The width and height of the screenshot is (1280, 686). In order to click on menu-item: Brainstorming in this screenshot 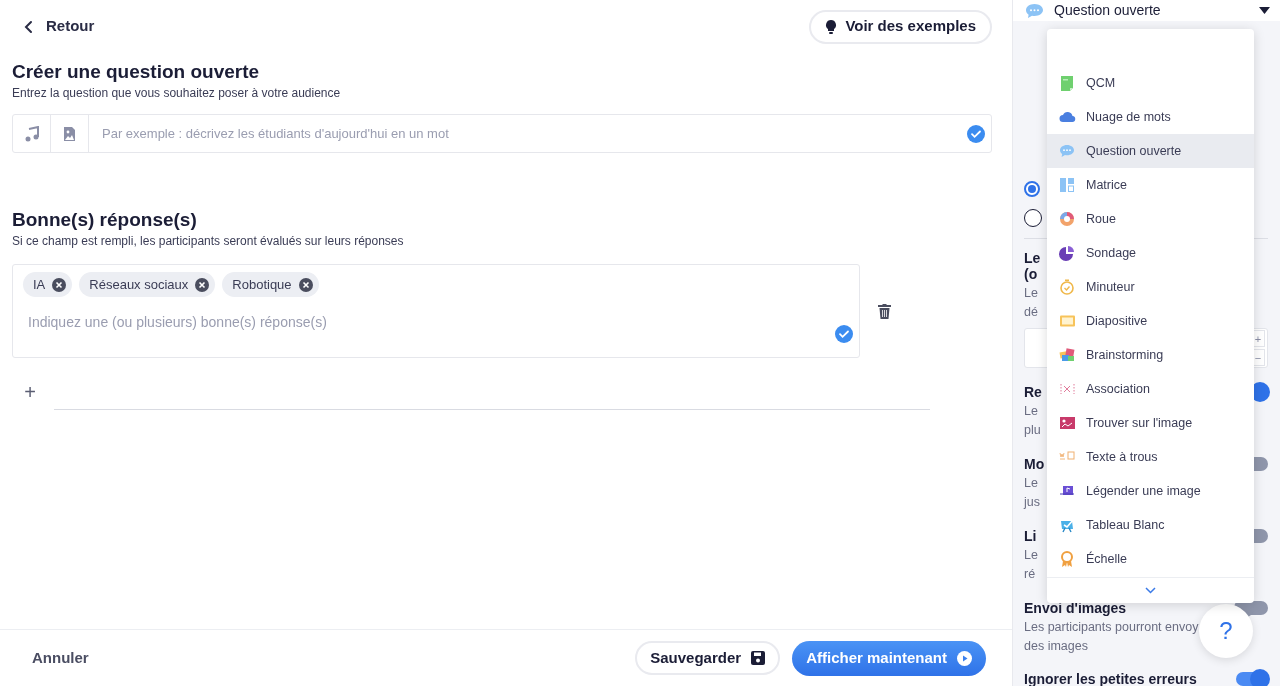, I will do `click(1150, 355)`.